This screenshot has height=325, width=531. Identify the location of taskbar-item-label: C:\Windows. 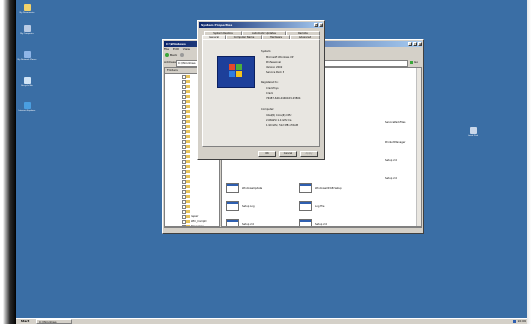
(48, 322).